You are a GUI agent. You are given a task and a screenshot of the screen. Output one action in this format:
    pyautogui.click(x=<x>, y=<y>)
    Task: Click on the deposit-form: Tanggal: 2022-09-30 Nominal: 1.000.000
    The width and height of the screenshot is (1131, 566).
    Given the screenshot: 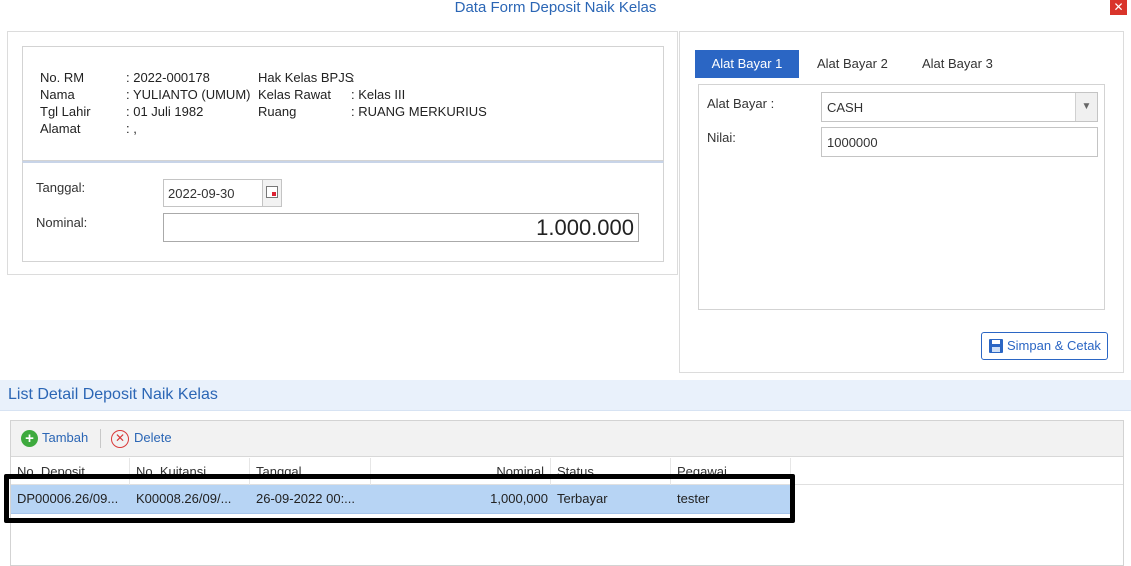 What is the action you would take?
    pyautogui.click(x=343, y=211)
    